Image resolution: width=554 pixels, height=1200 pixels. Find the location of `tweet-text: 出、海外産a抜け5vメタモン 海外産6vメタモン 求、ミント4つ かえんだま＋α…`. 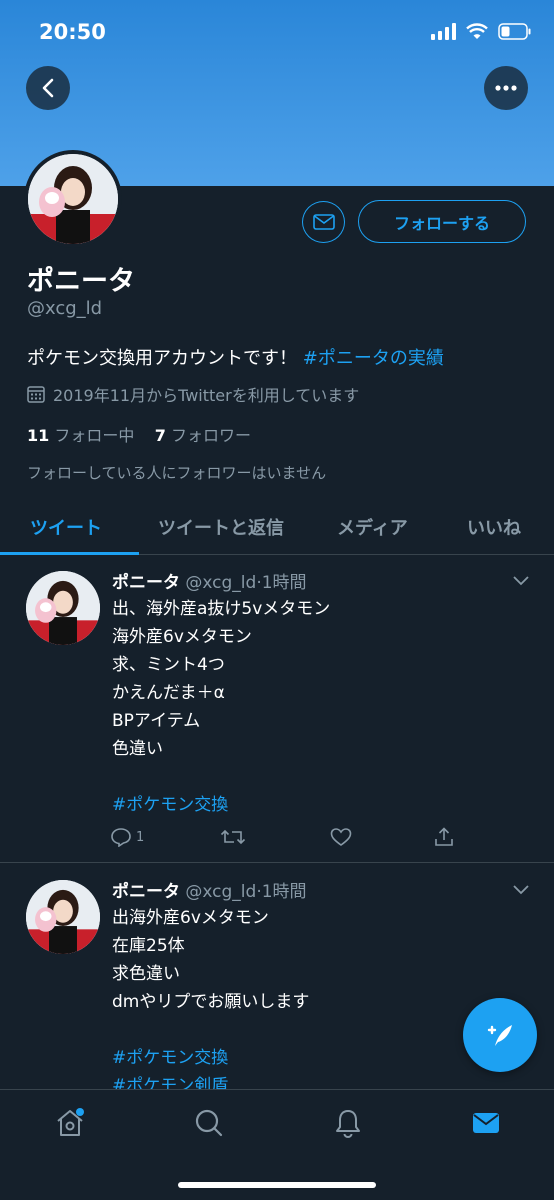

tweet-text: 出、海外産a抜け5vメタモン 海外産6vメタモン 求、ミント4つ かえんだま＋α… is located at coordinates (221, 707).